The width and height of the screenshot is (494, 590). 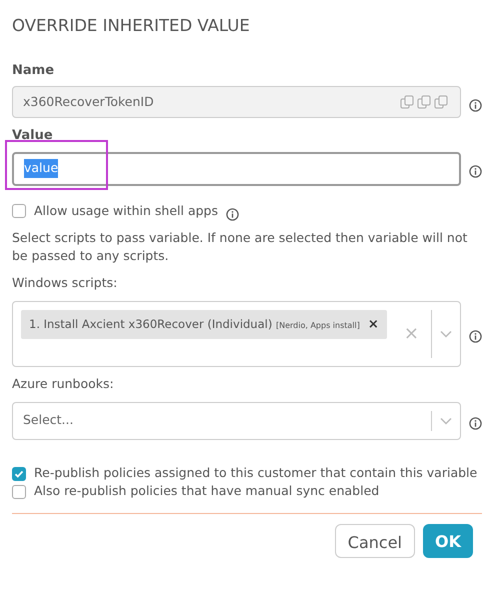 I want to click on field-label: Name, so click(x=34, y=71).